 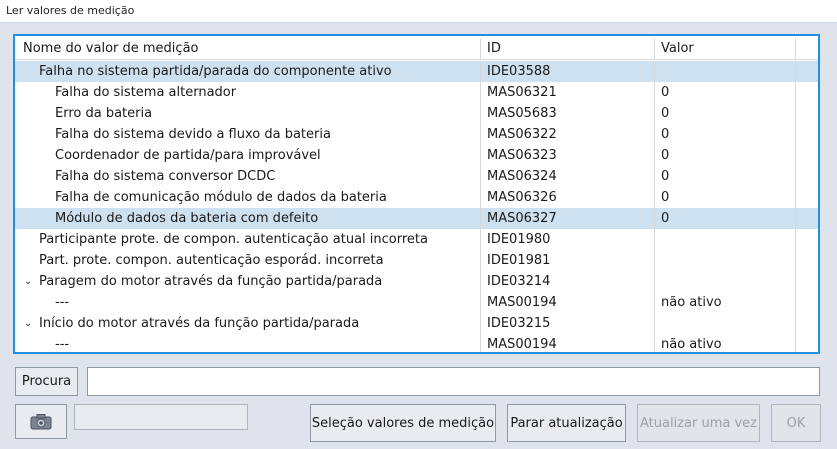 What do you see at coordinates (187, 218) in the screenshot?
I see `row-name: Módulo de dados da bateria com defeito` at bounding box center [187, 218].